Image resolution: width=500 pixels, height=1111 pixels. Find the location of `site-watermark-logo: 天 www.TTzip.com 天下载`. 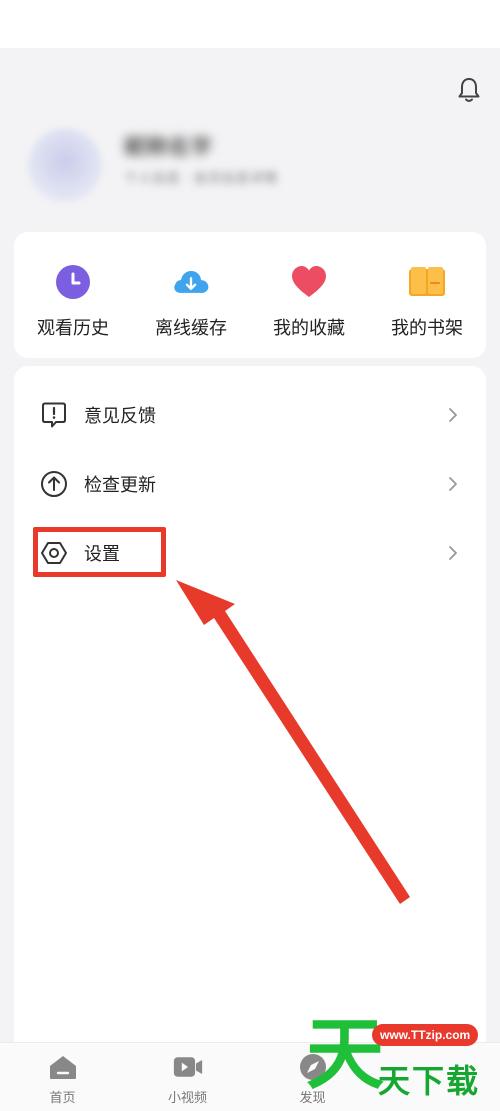

site-watermark-logo: 天 www.TTzip.com 天下载 is located at coordinates (403, 1063).